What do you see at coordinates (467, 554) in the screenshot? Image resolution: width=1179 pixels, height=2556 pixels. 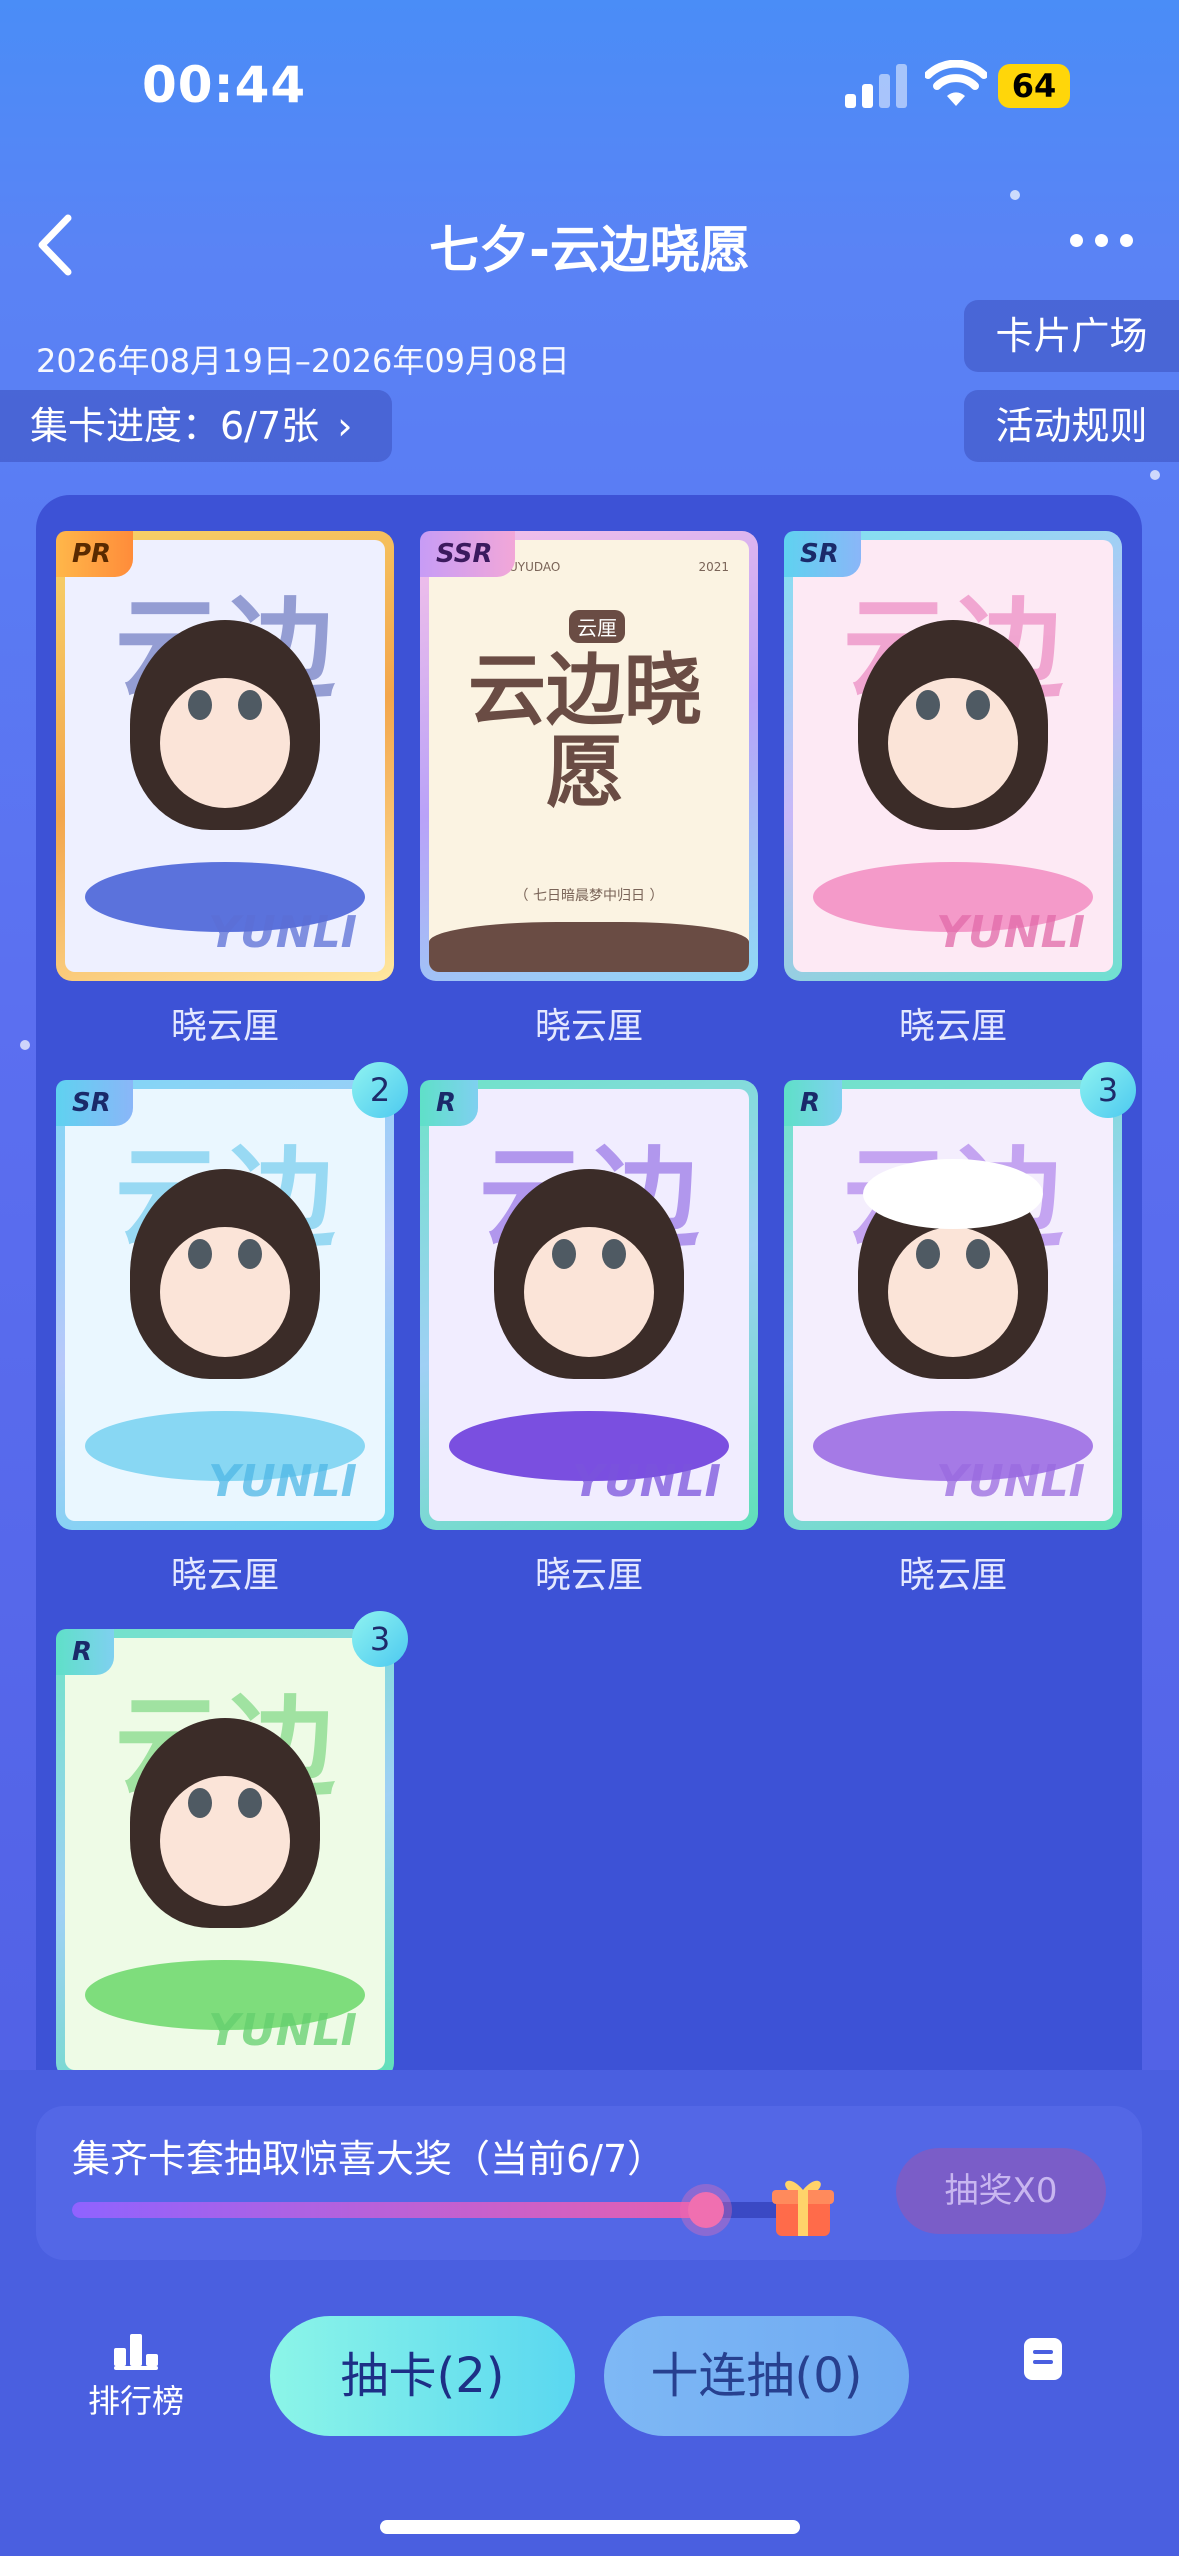 I see `rarity-badge: SSR` at bounding box center [467, 554].